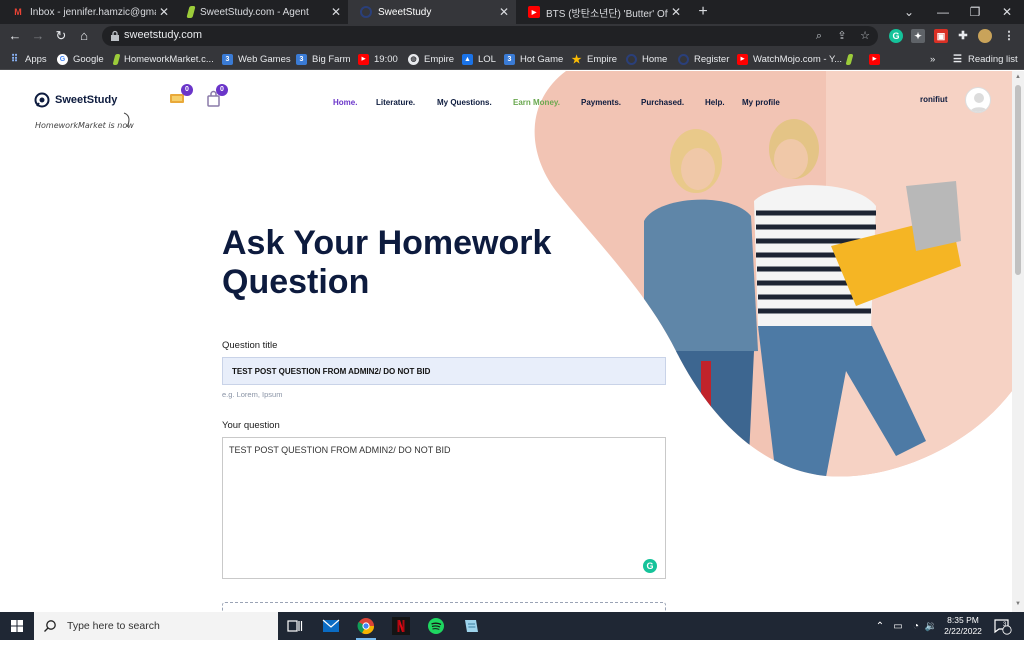  What do you see at coordinates (1018, 604) in the screenshot?
I see `scroll-down-icon: ▼` at bounding box center [1018, 604].